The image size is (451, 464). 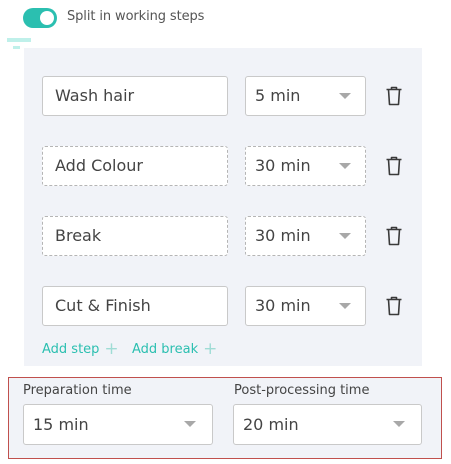 I want to click on step-name-text: Wash hair, so click(x=95, y=95).